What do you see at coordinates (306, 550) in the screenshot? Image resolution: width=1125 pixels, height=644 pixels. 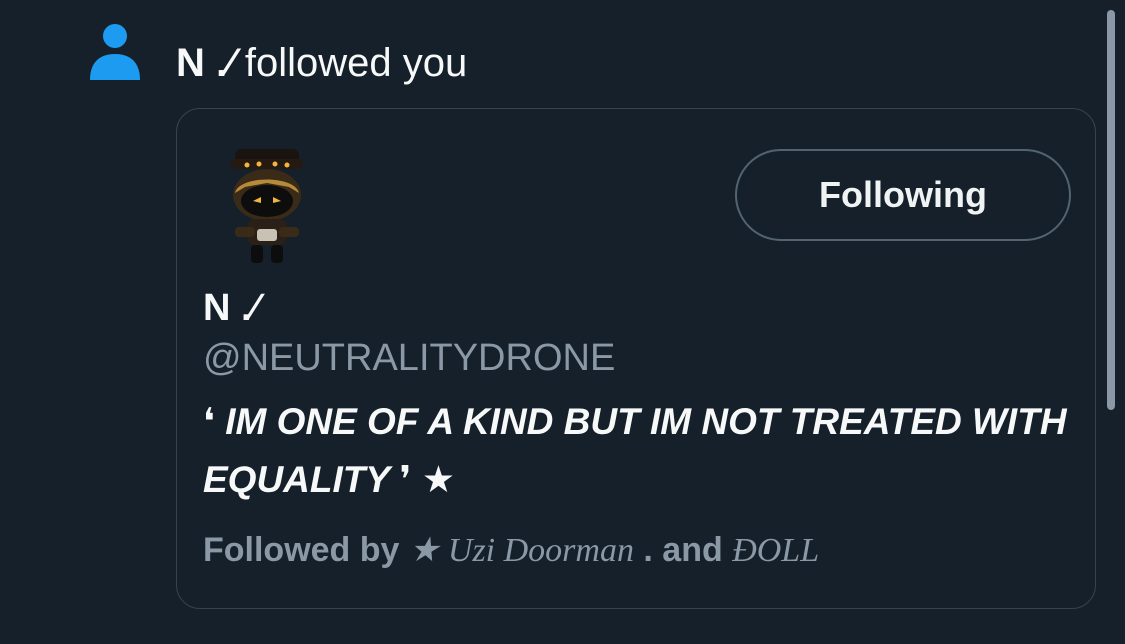 I see `followed-by-label: Followed by` at bounding box center [306, 550].